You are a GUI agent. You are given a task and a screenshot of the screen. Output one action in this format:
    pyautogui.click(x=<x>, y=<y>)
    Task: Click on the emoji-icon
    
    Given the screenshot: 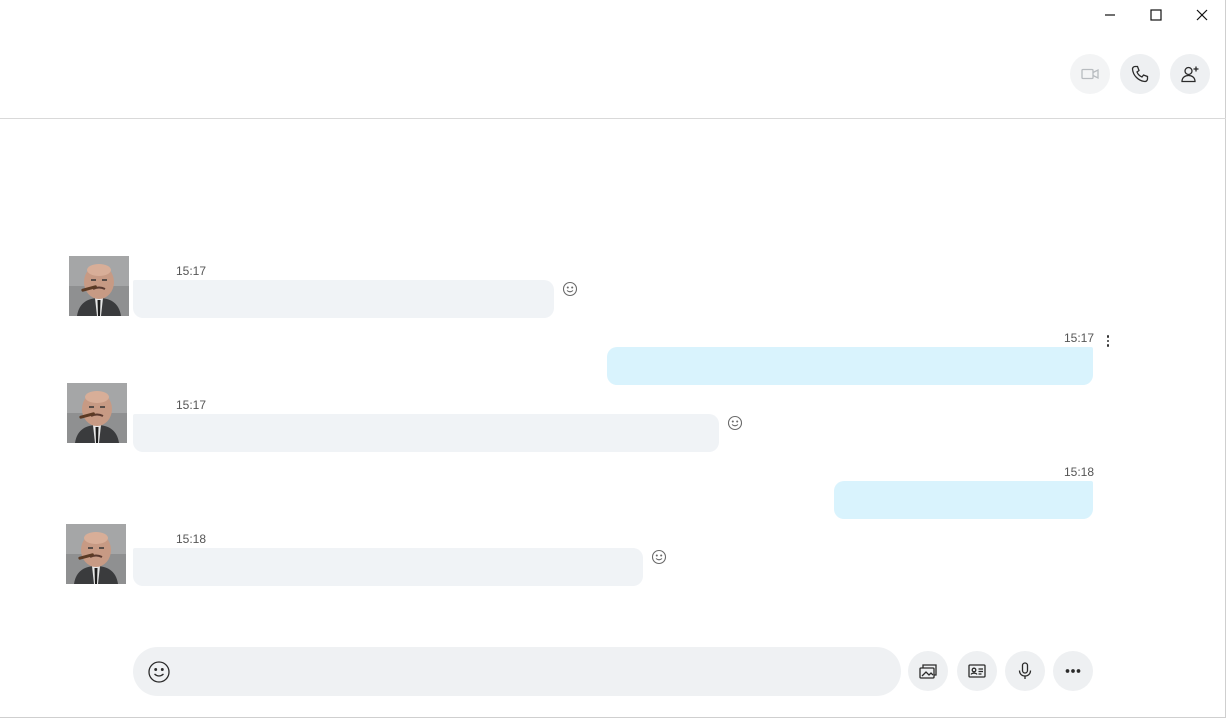 What is the action you would take?
    pyautogui.click(x=159, y=672)
    